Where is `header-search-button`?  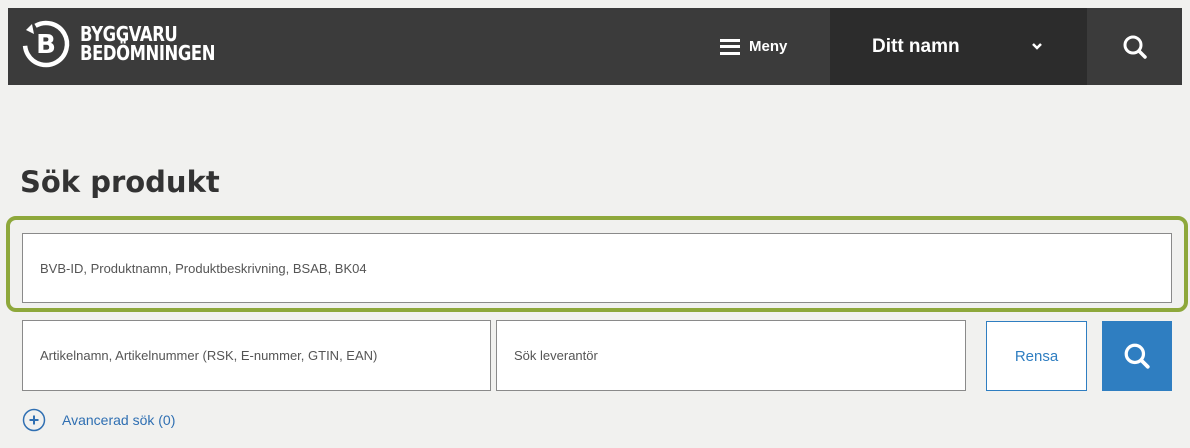
header-search-button is located at coordinates (1134, 46).